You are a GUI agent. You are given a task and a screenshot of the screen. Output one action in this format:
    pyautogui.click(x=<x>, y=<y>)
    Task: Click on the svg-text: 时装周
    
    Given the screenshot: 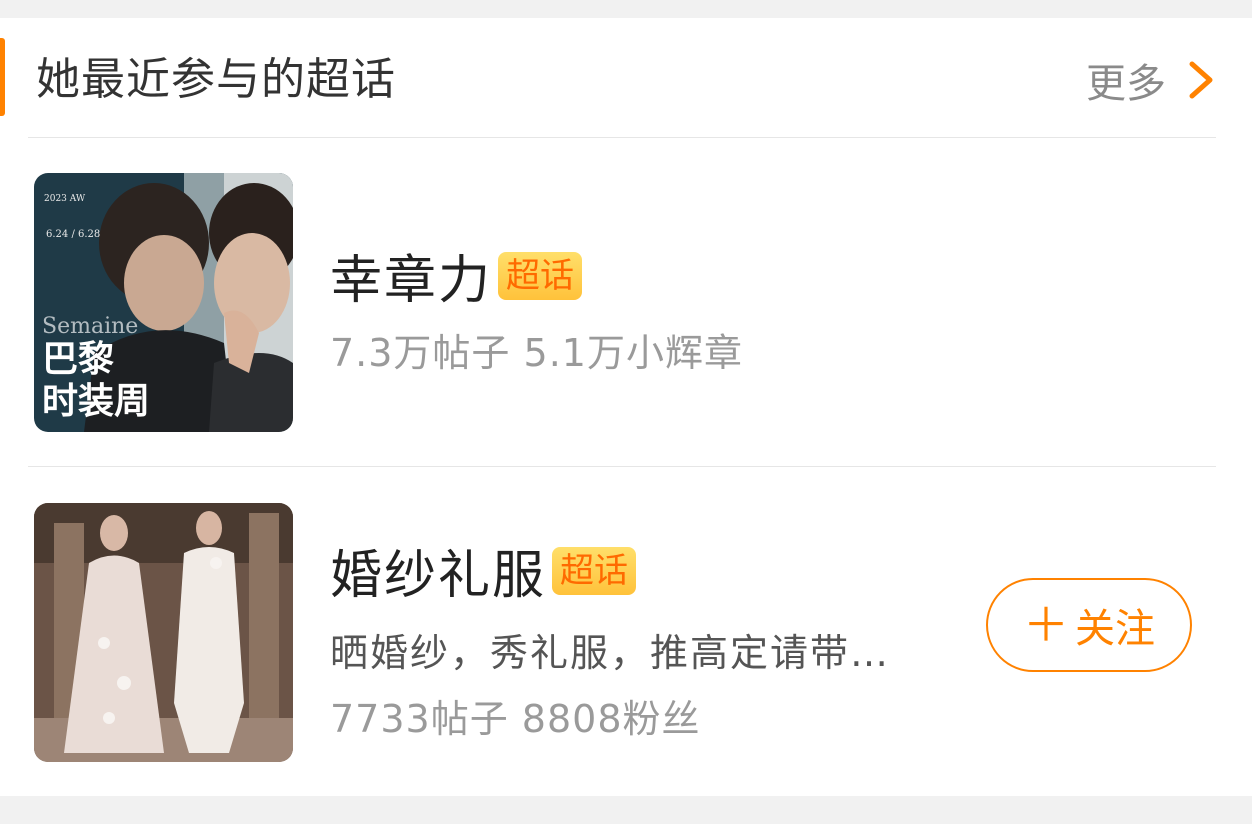 What is the action you would take?
    pyautogui.click(x=96, y=401)
    